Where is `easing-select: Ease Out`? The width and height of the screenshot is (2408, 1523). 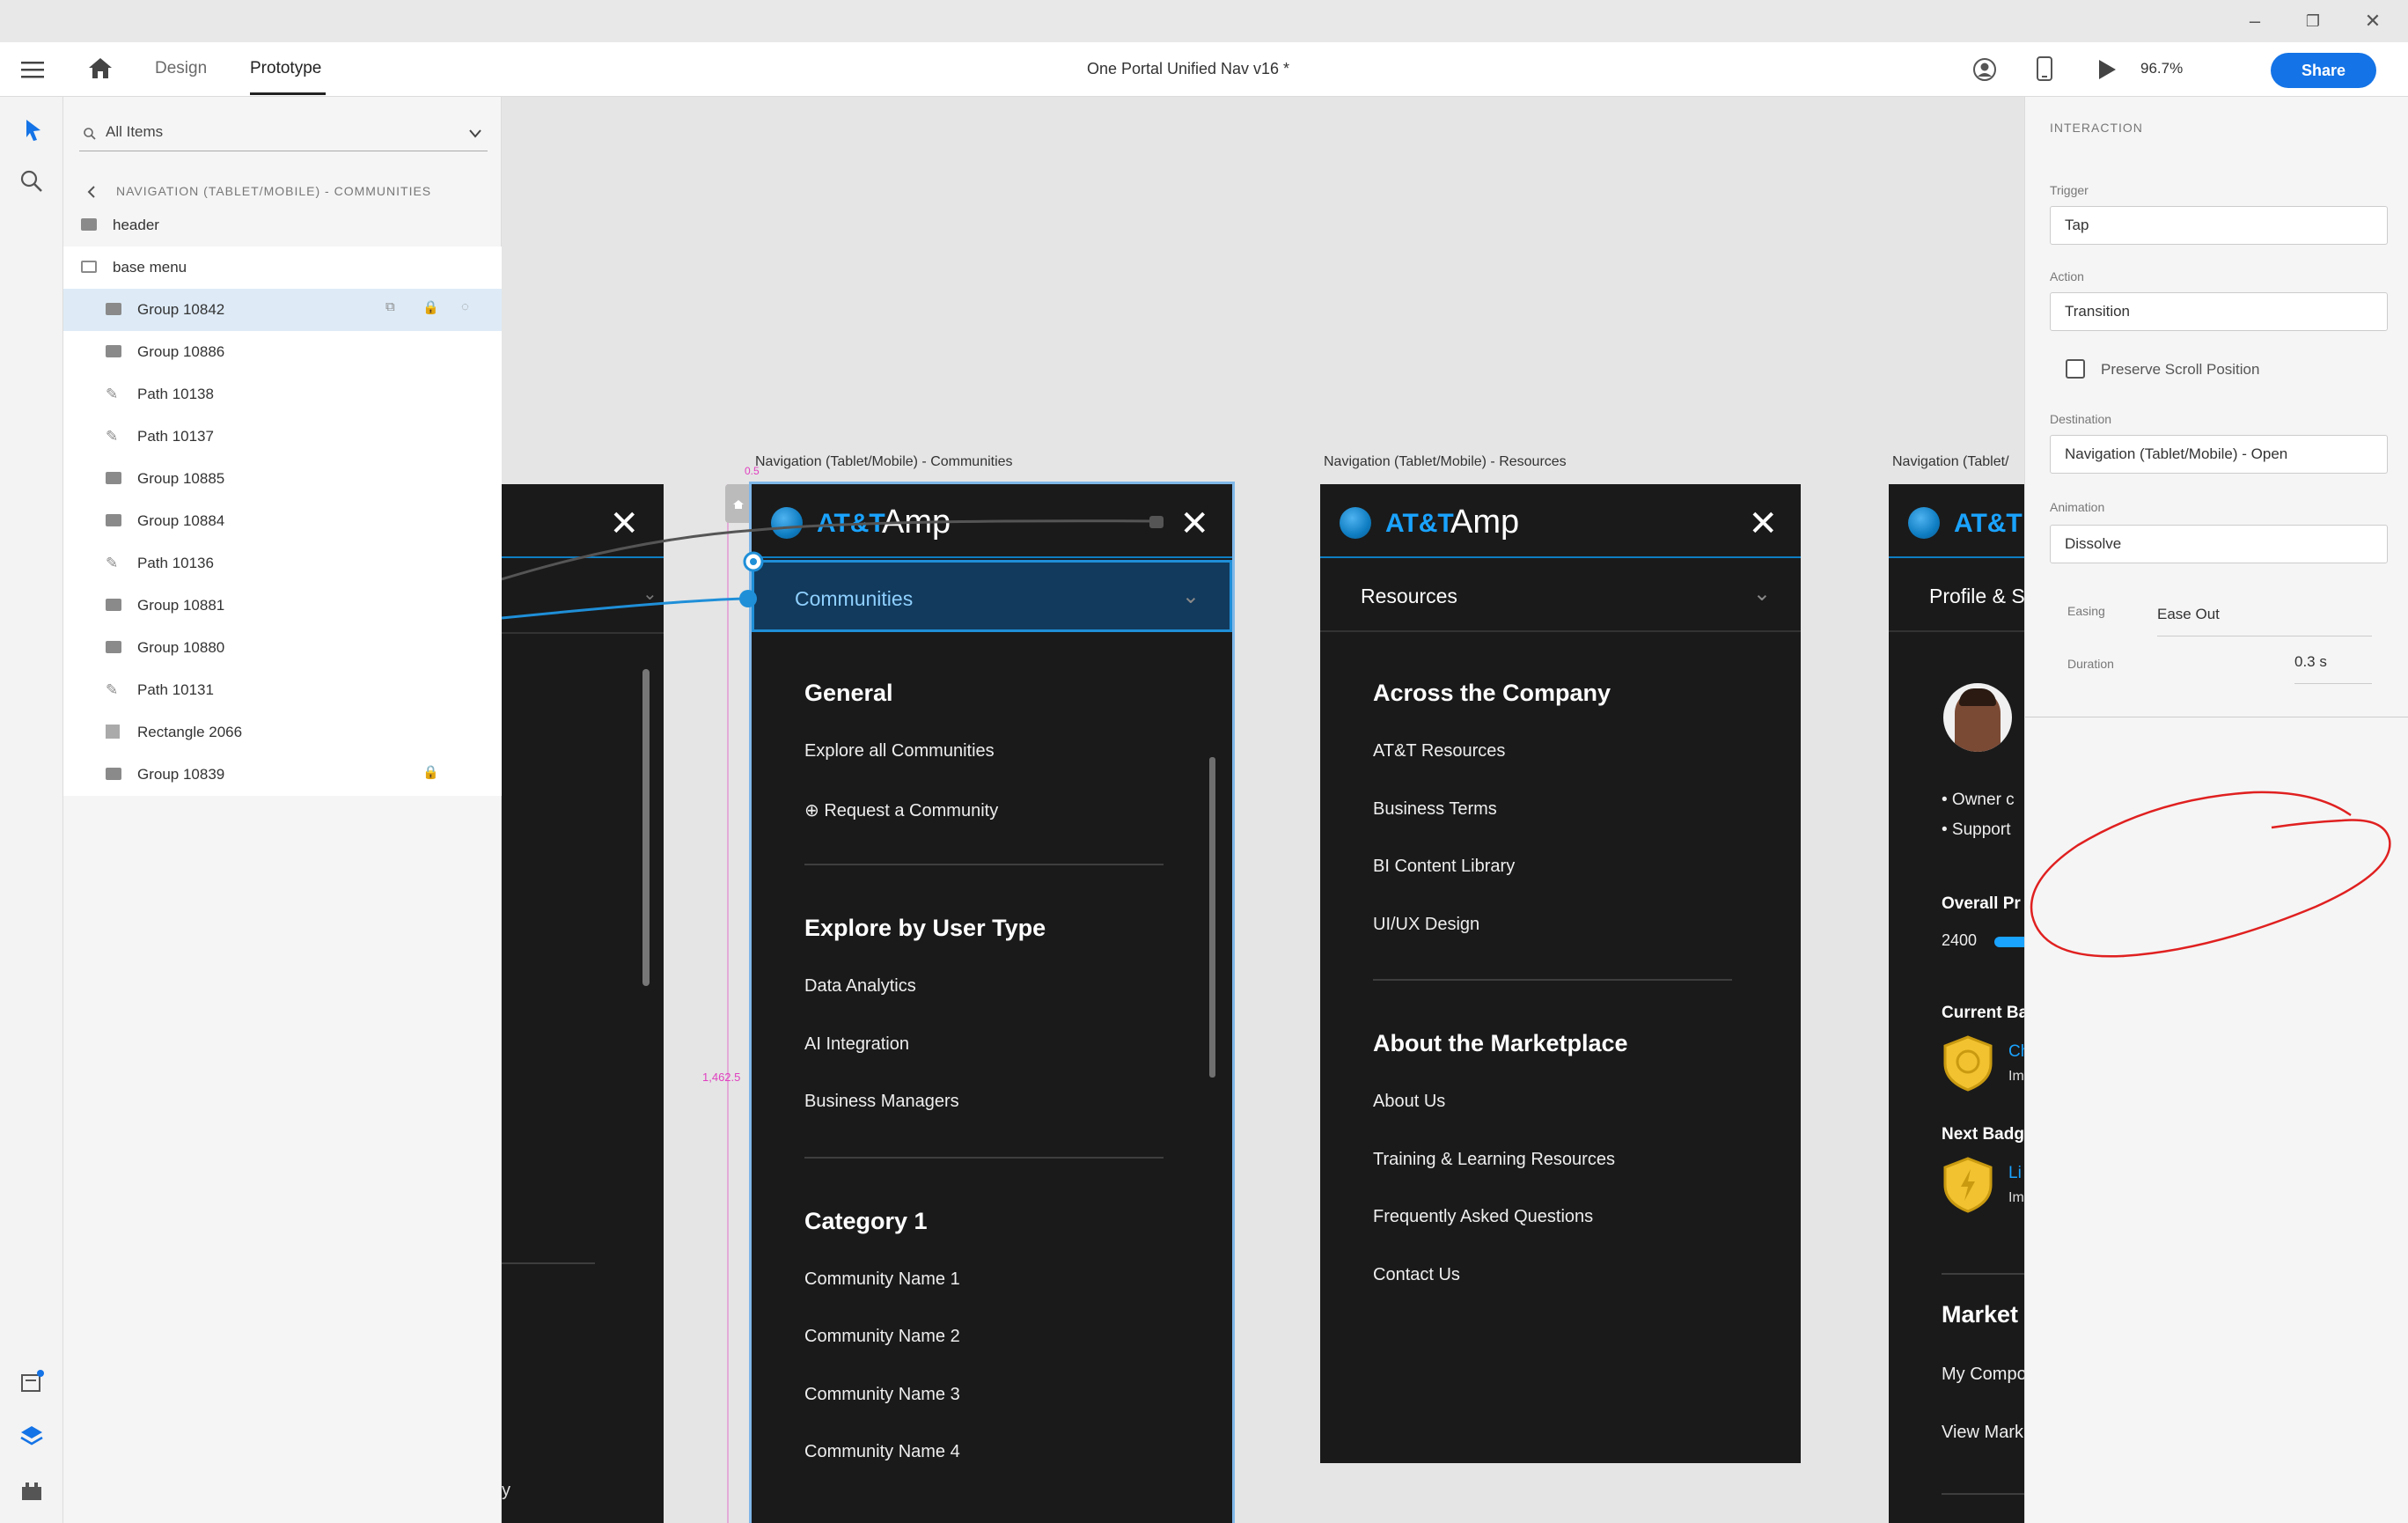
easing-select: Ease Out is located at coordinates (2188, 614).